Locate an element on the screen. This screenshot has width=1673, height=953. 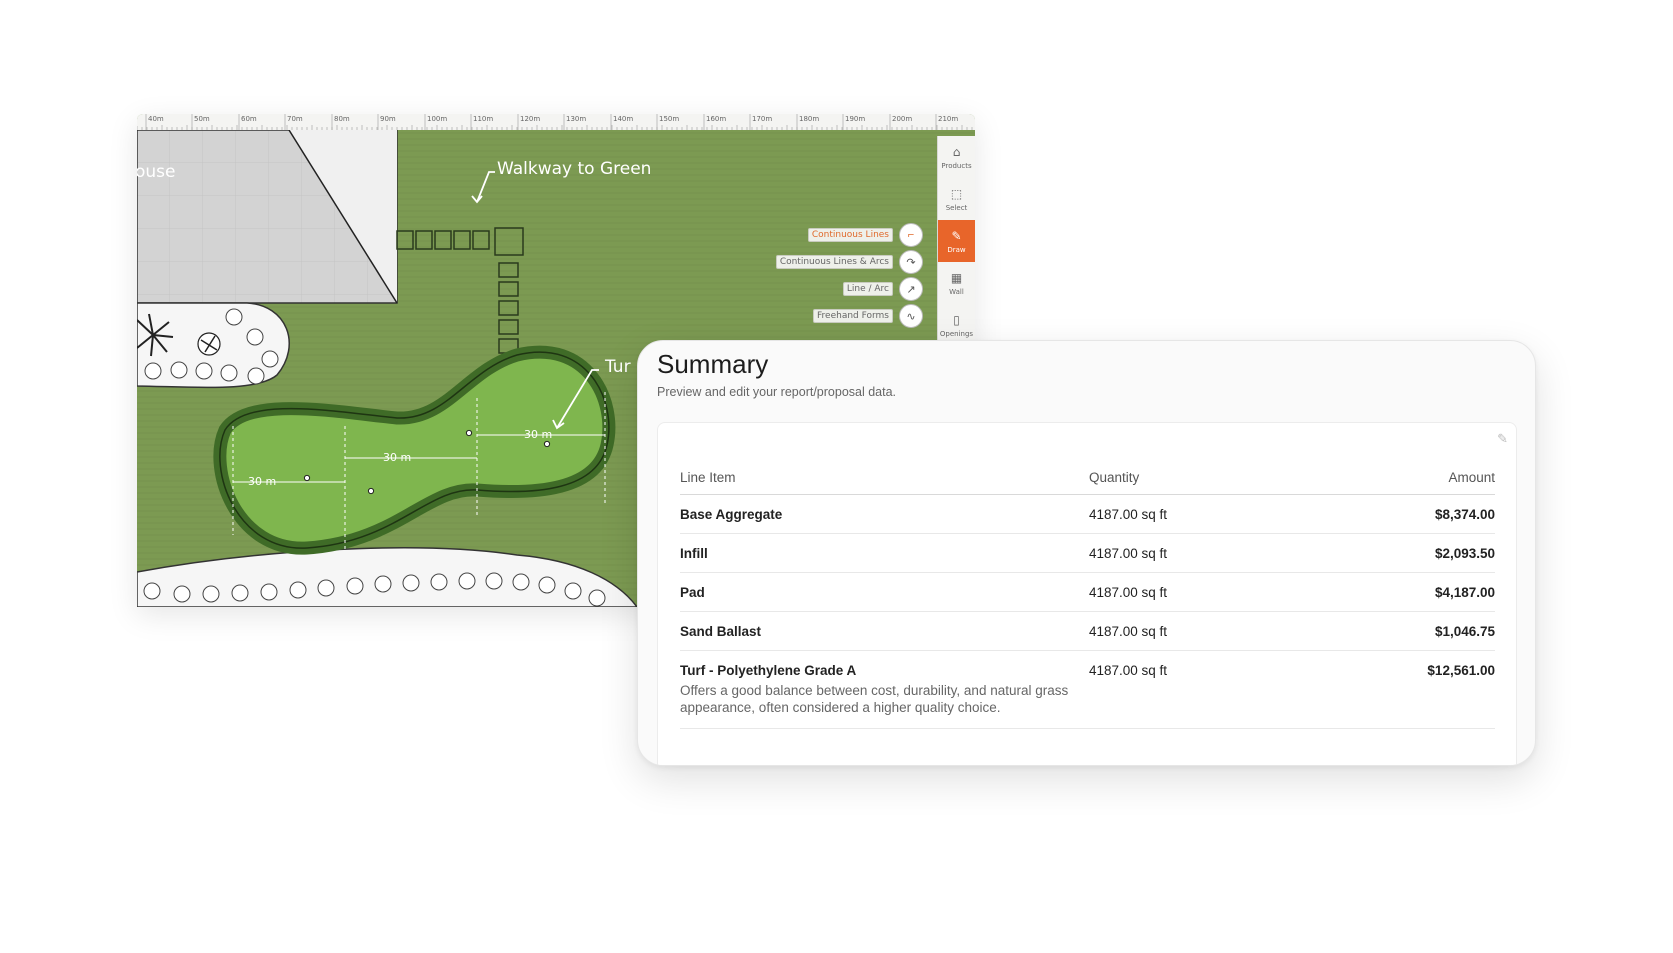
line-item-amount: $1,046.75 is located at coordinates (1464, 631).